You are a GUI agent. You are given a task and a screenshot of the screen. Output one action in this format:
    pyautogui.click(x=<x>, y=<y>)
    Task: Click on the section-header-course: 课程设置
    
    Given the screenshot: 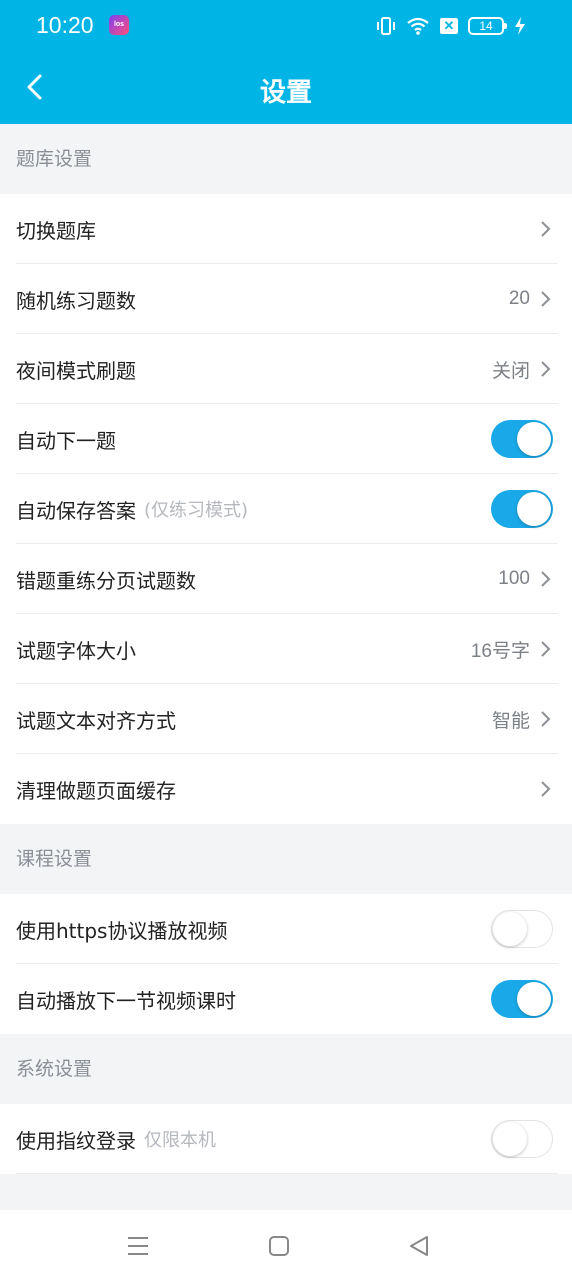 What is the action you would take?
    pyautogui.click(x=286, y=859)
    